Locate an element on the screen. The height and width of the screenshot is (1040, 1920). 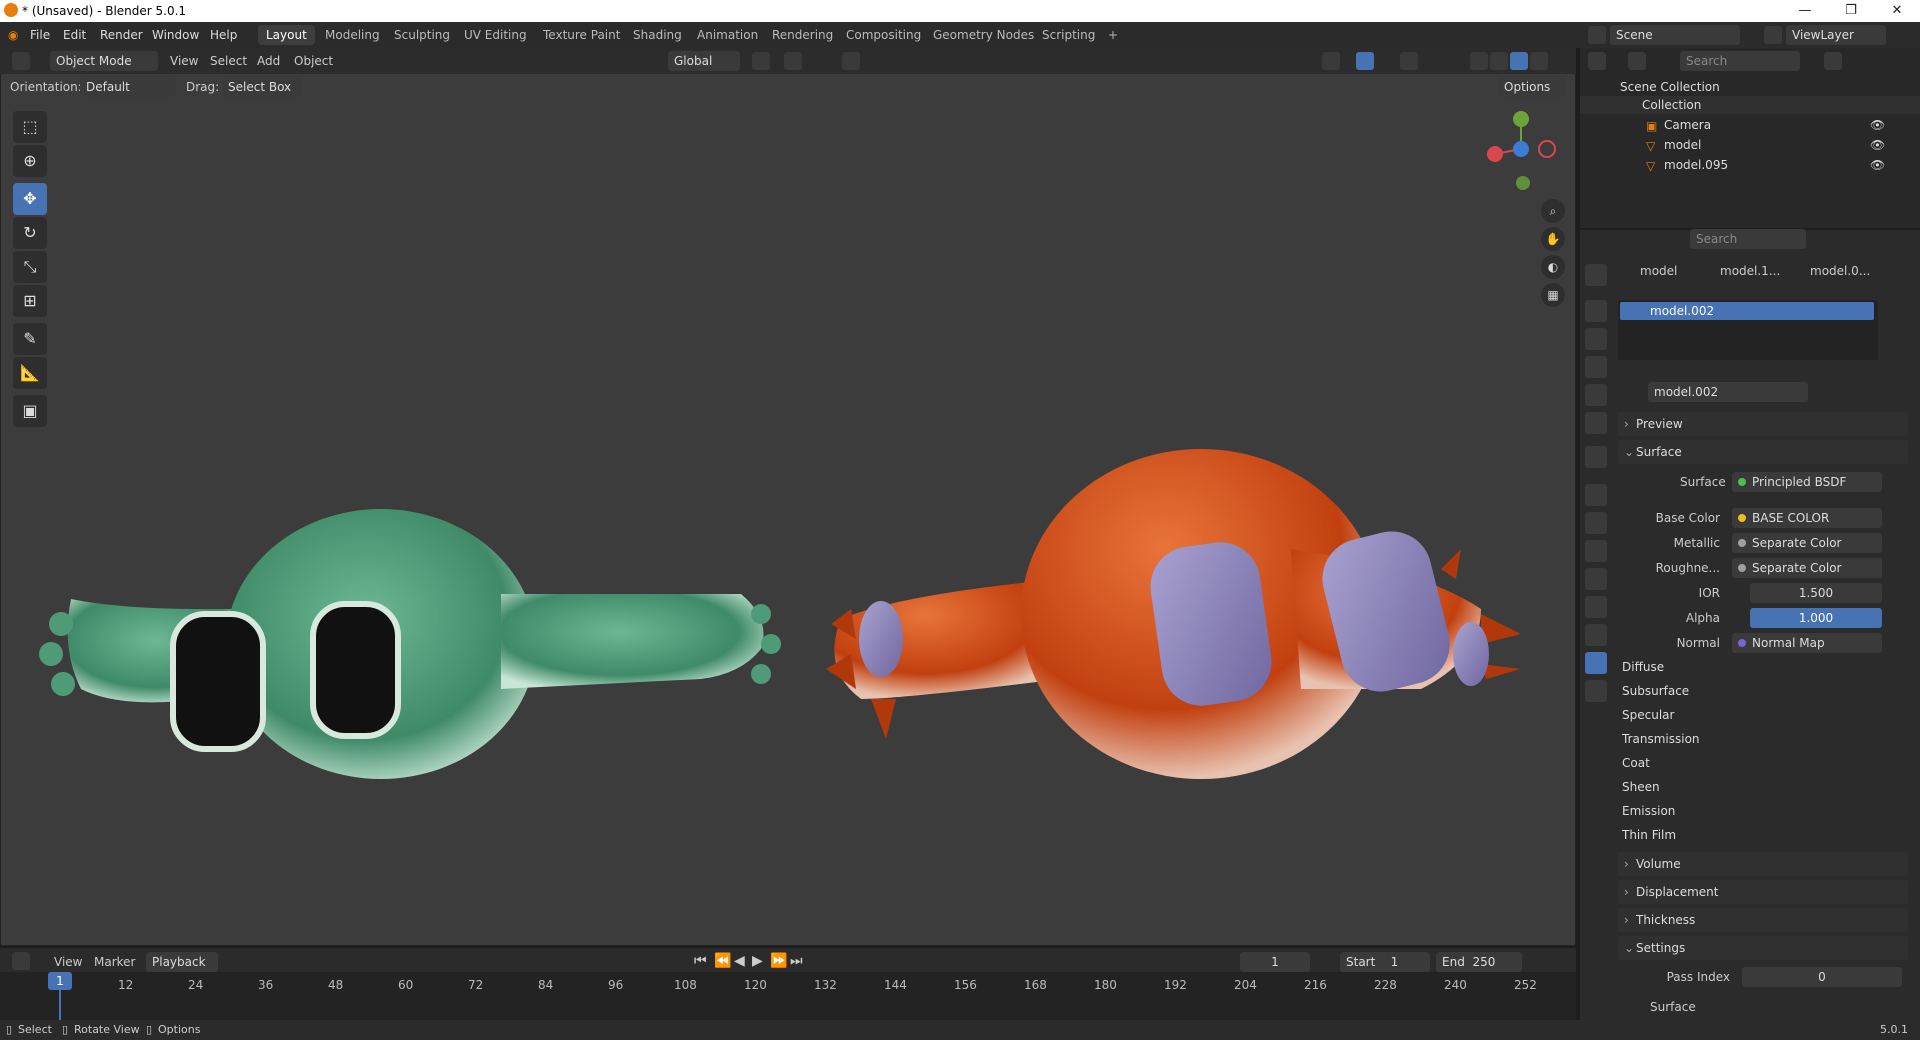
viewport-menu-view: View is located at coordinates (184, 61).